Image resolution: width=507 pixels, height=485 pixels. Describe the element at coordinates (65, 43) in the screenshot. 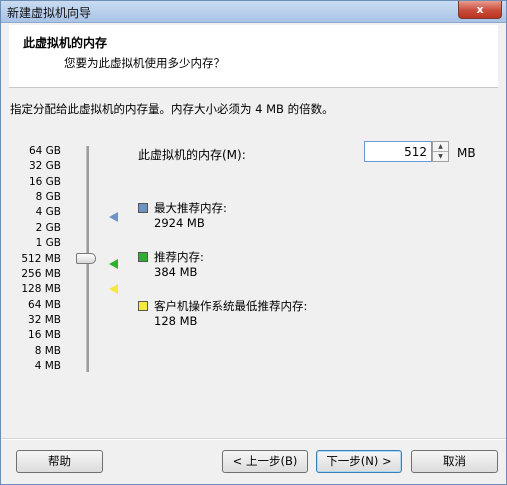

I see `page-title: 此虚拟机的内存` at that location.